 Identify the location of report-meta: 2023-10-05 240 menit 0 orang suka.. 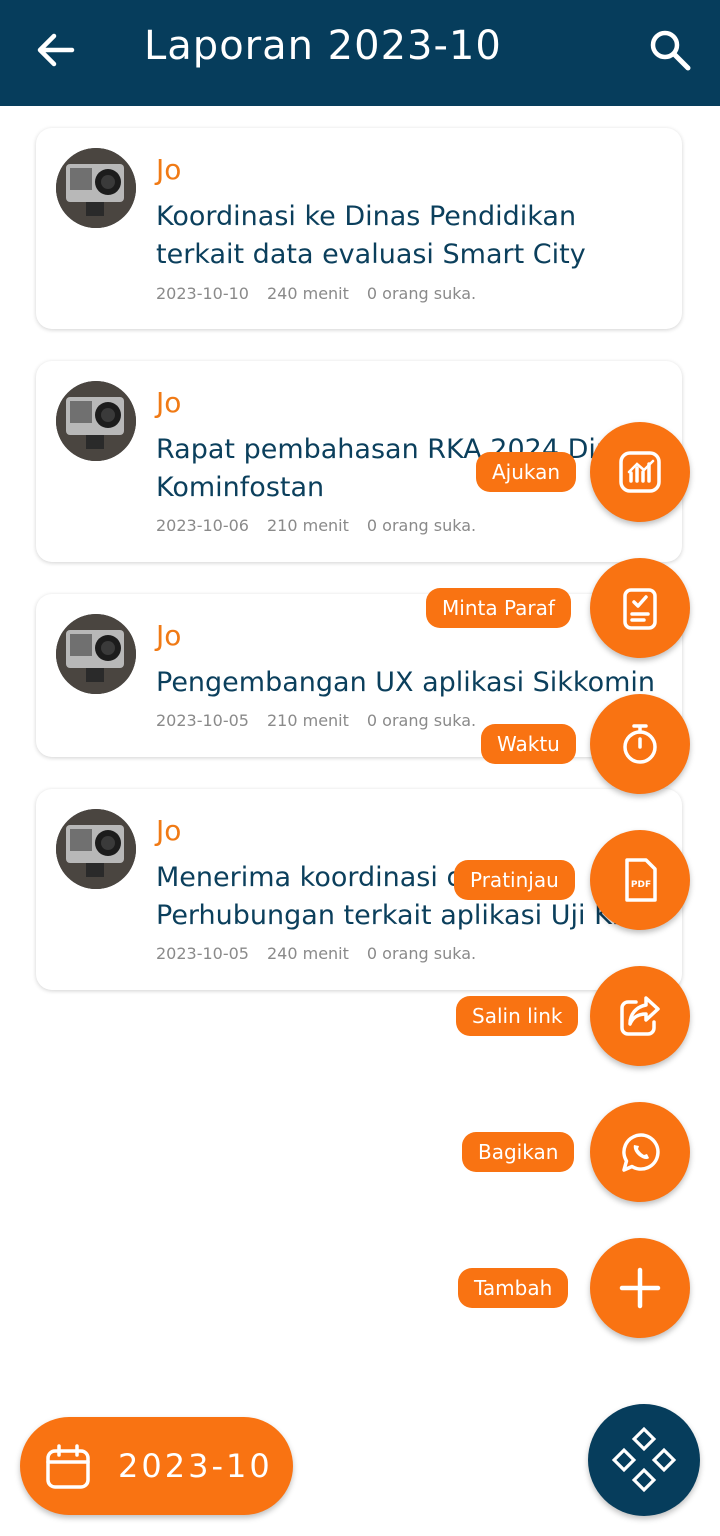
(325, 954).